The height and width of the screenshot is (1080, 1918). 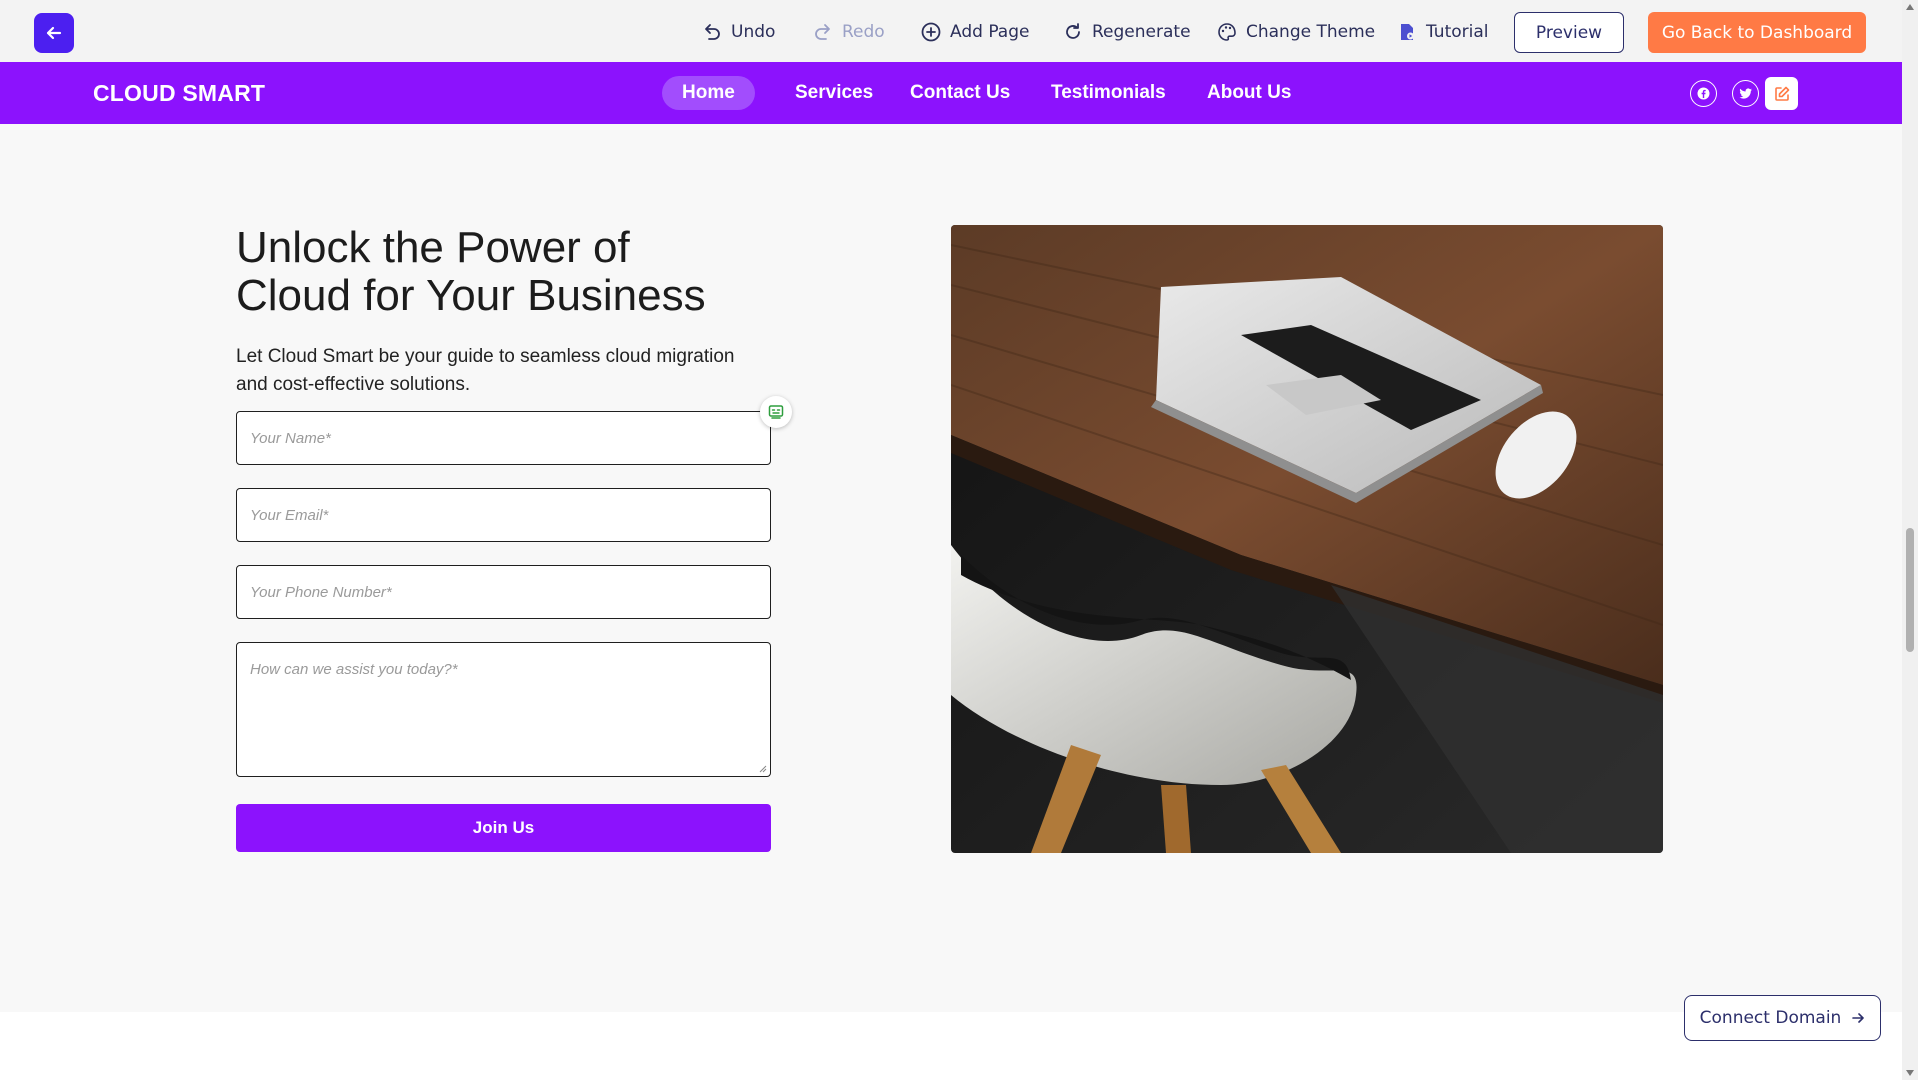 I want to click on refresh-icon, so click(x=1073, y=31).